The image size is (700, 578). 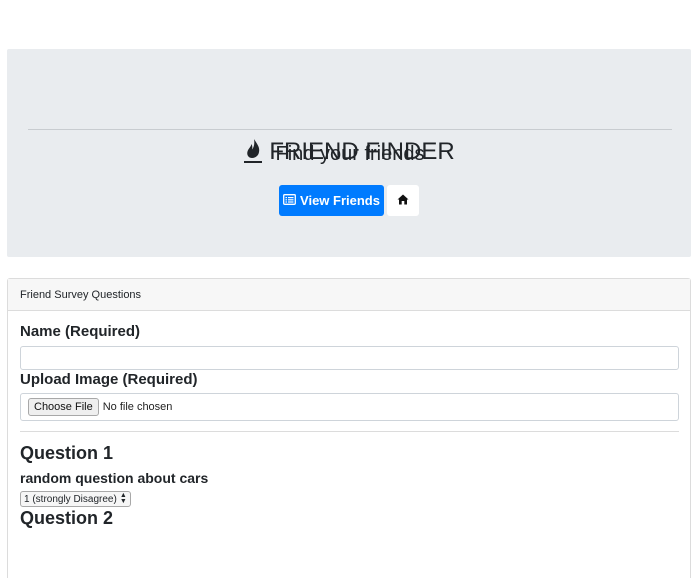 I want to click on image-upload-field: Choose File No file chosen, so click(x=349, y=407).